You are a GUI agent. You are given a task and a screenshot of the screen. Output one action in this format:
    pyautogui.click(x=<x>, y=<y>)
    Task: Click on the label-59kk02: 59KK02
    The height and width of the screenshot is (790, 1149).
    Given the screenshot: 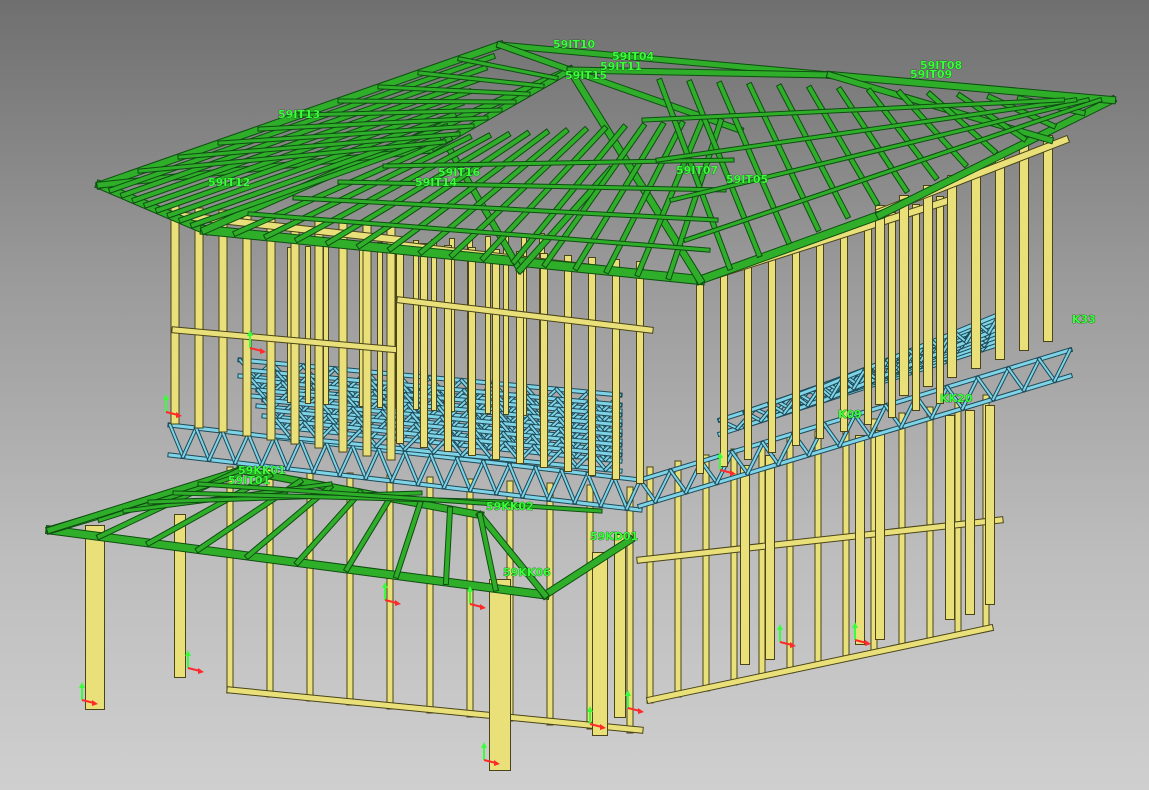 What is the action you would take?
    pyautogui.click(x=510, y=506)
    